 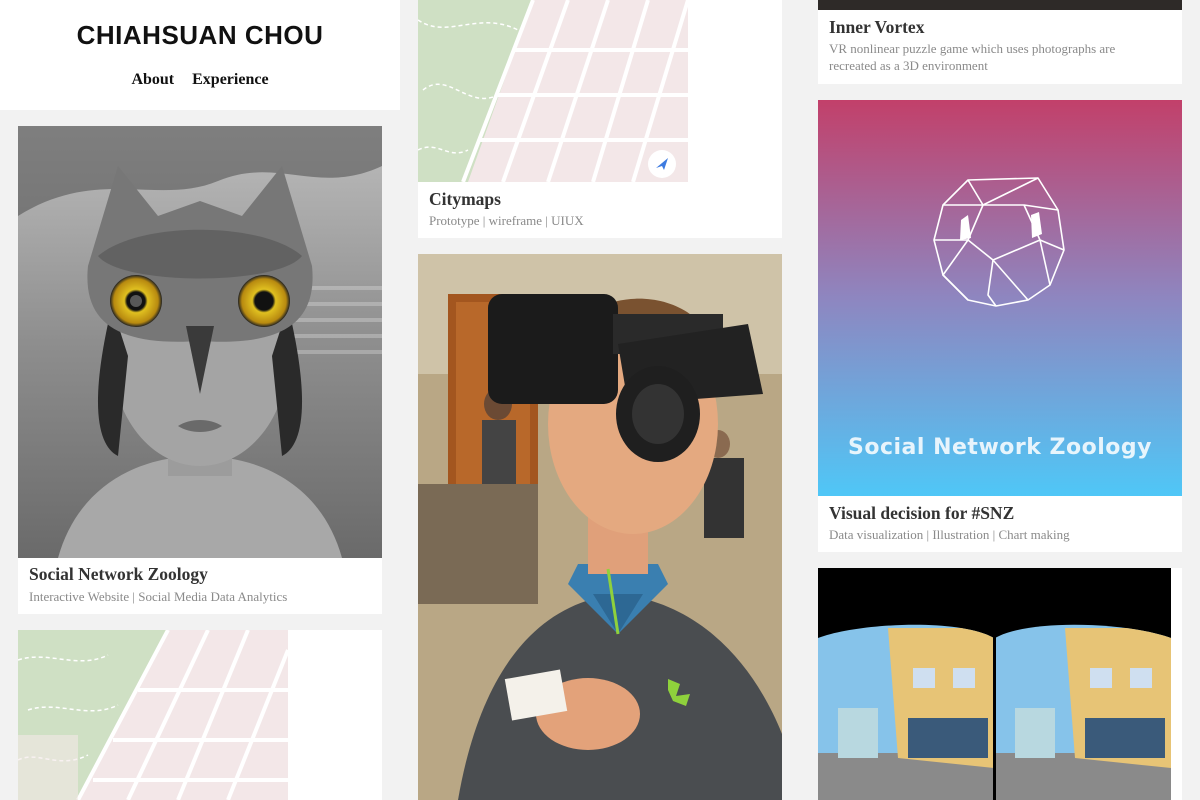 What do you see at coordinates (1000, 447) in the screenshot?
I see `snz-artwork-text: Social Network Zoology` at bounding box center [1000, 447].